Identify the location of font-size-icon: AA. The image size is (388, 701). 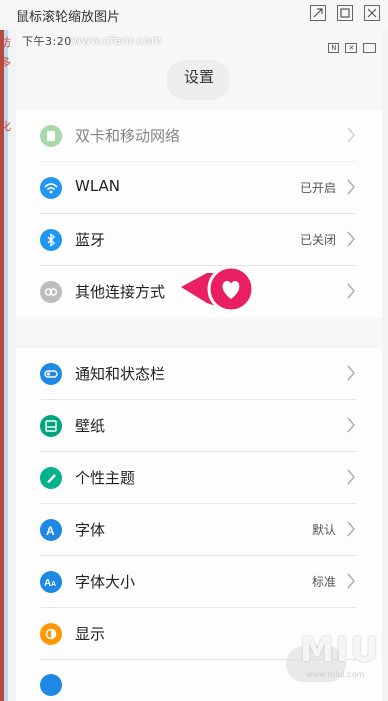
(51, 582).